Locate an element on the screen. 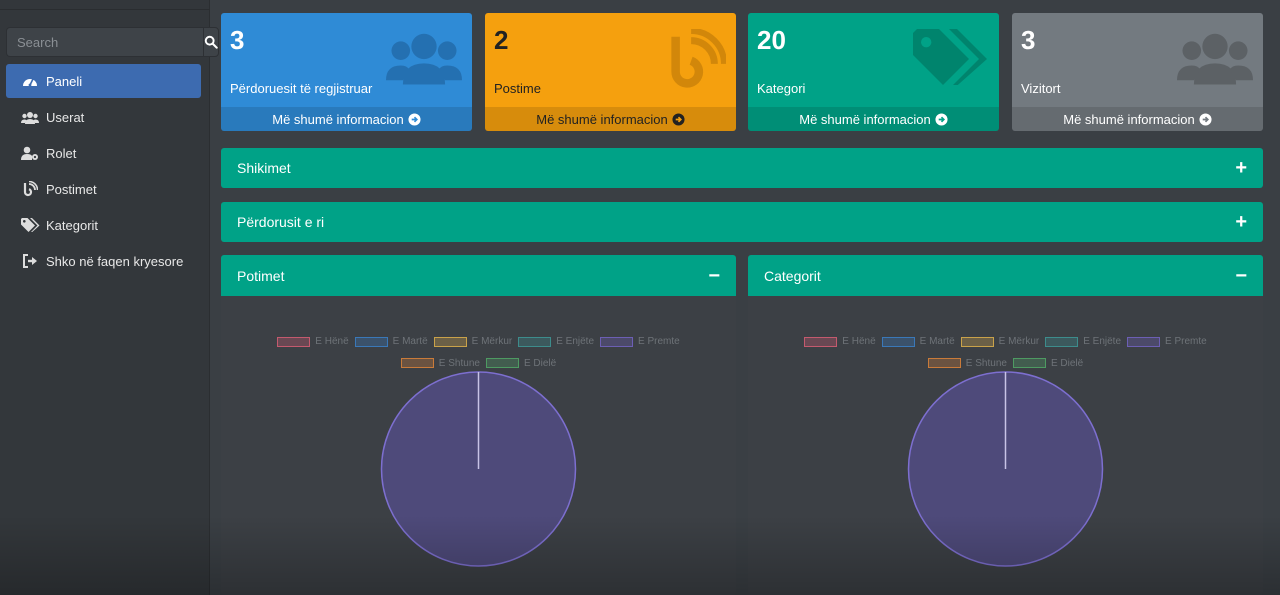 Image resolution: width=1280 pixels, height=595 pixels. posts-label: Postime is located at coordinates (517, 88).